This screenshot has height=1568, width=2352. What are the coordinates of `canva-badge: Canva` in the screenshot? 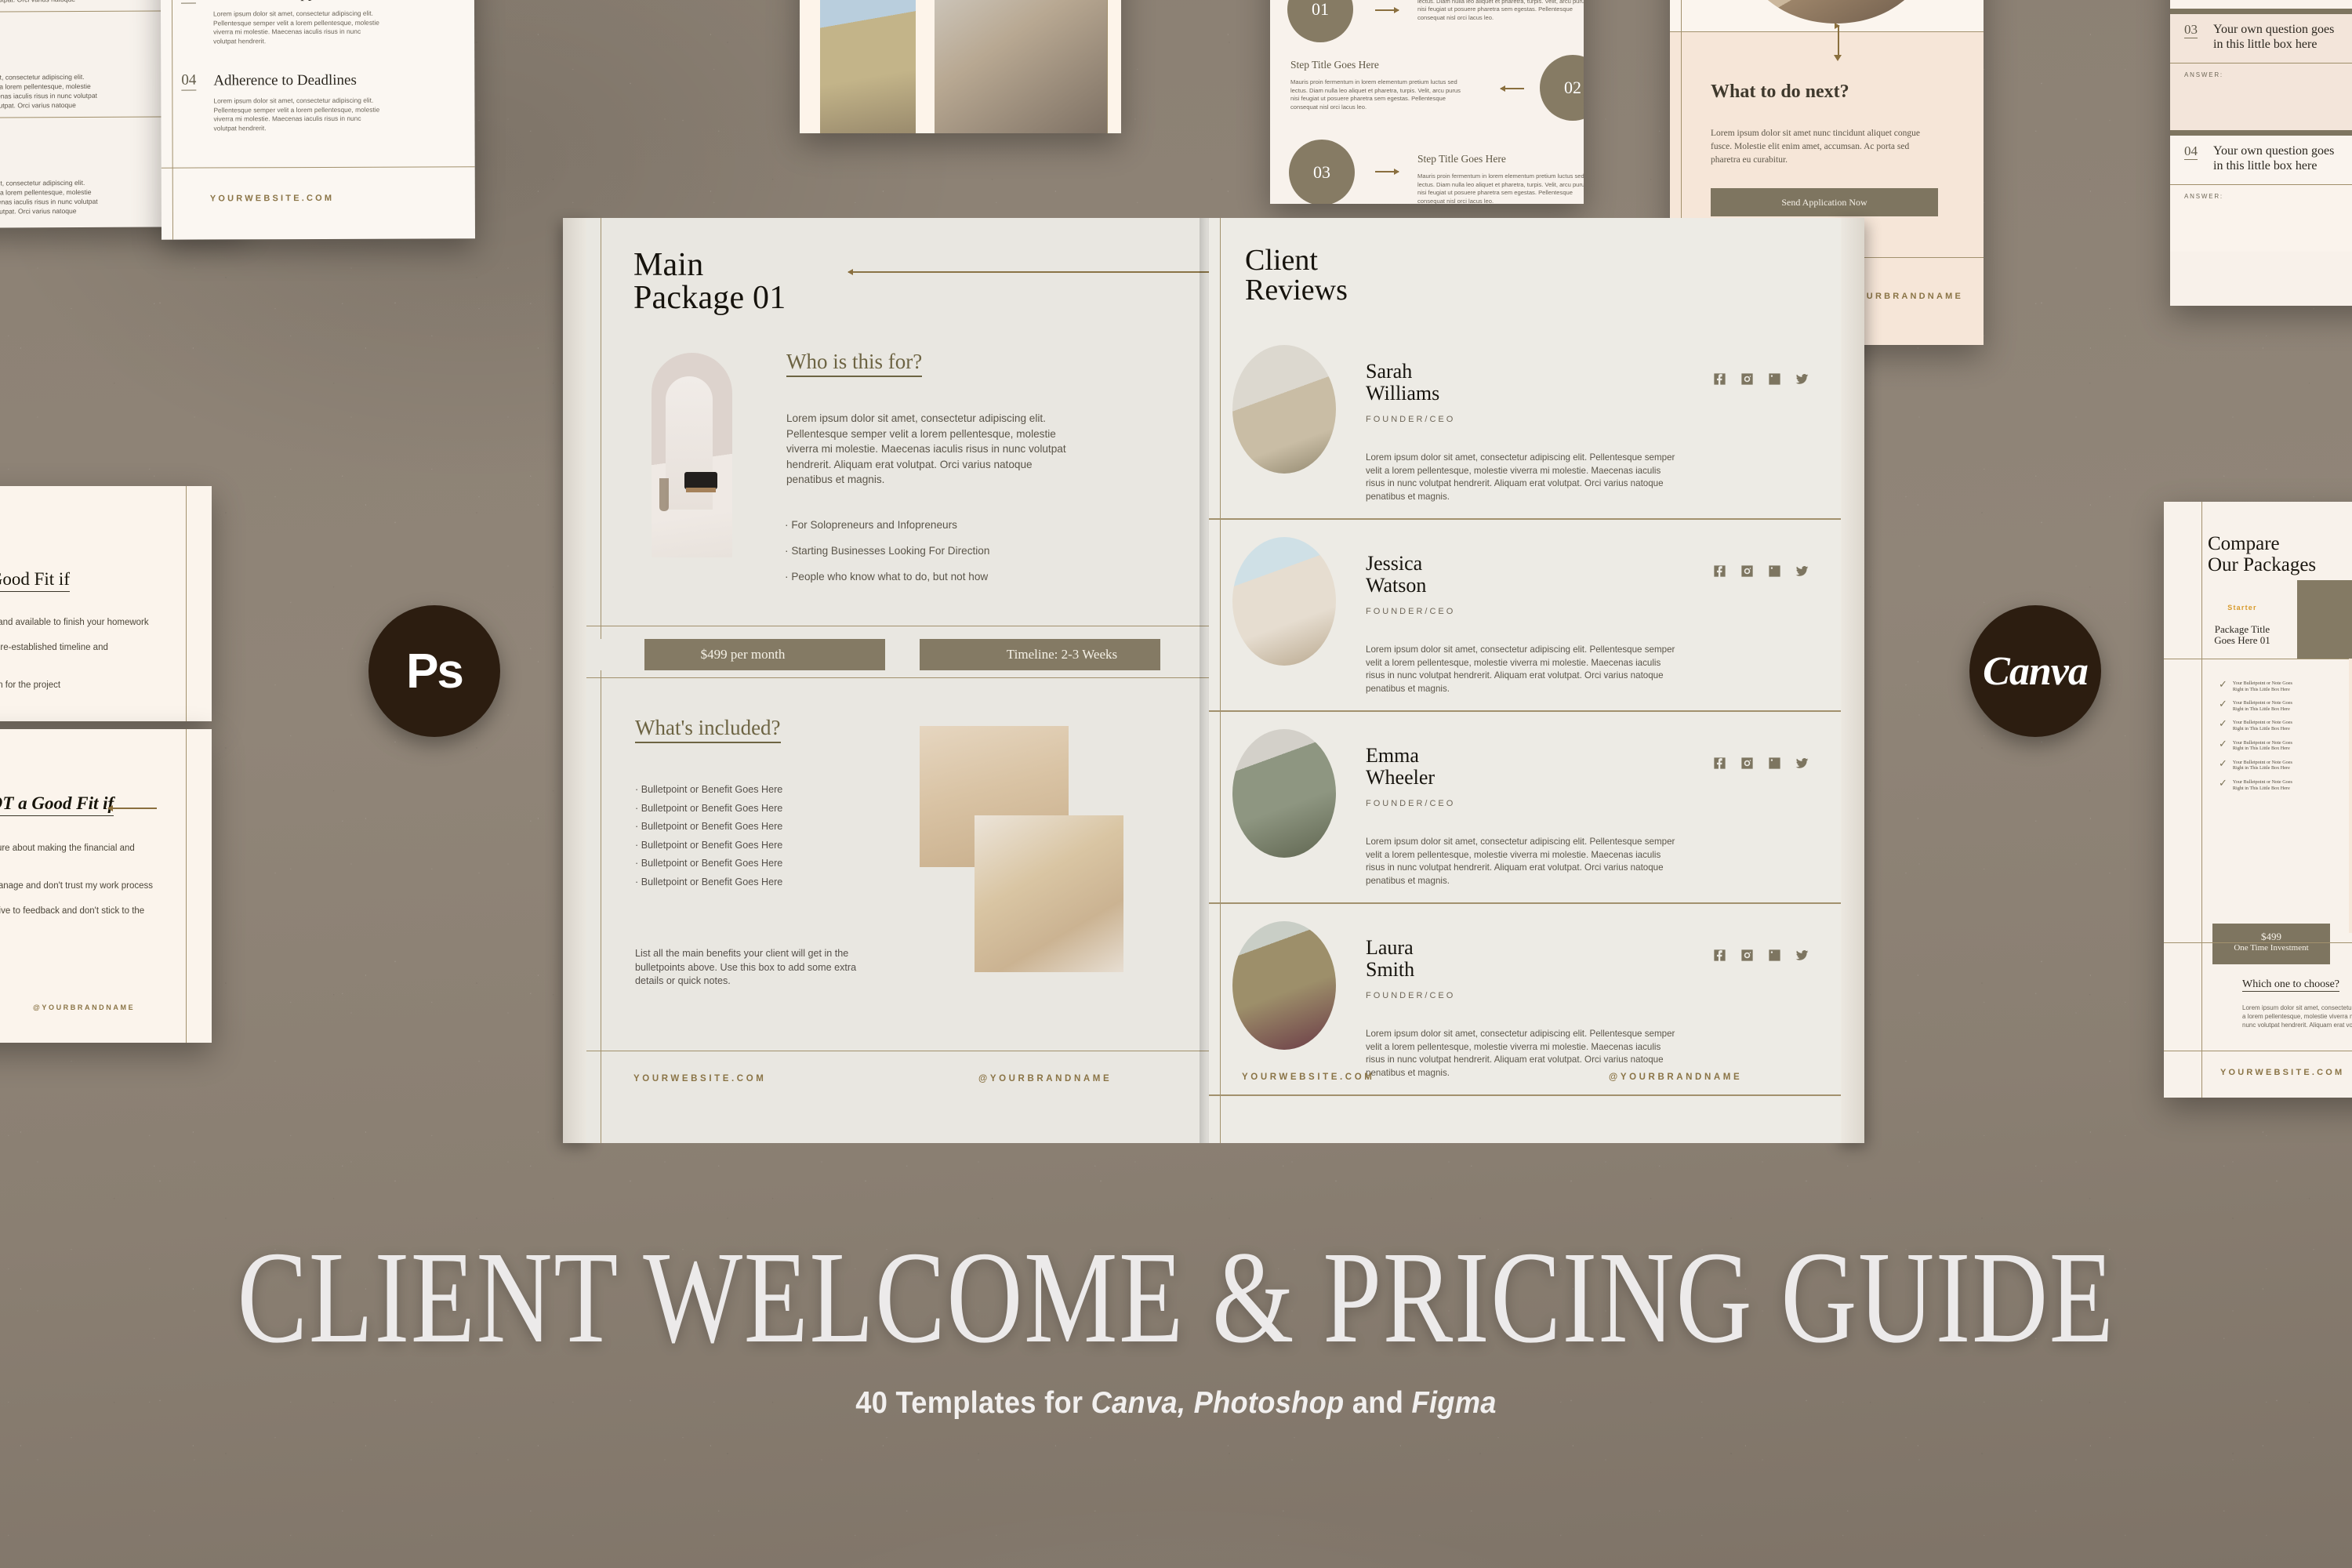 It's located at (2035, 671).